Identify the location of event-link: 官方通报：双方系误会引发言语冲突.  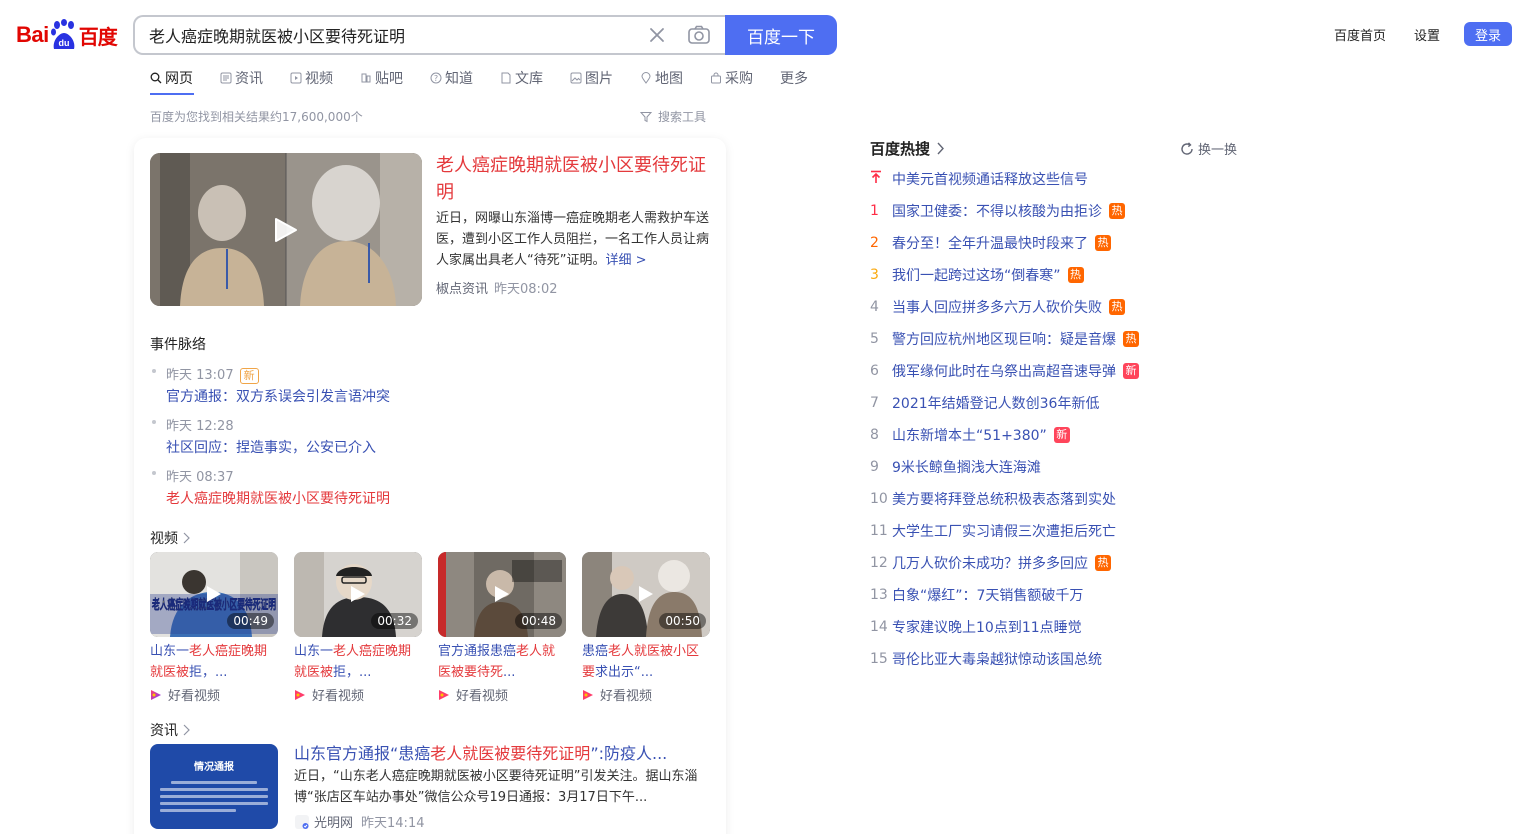
(278, 396).